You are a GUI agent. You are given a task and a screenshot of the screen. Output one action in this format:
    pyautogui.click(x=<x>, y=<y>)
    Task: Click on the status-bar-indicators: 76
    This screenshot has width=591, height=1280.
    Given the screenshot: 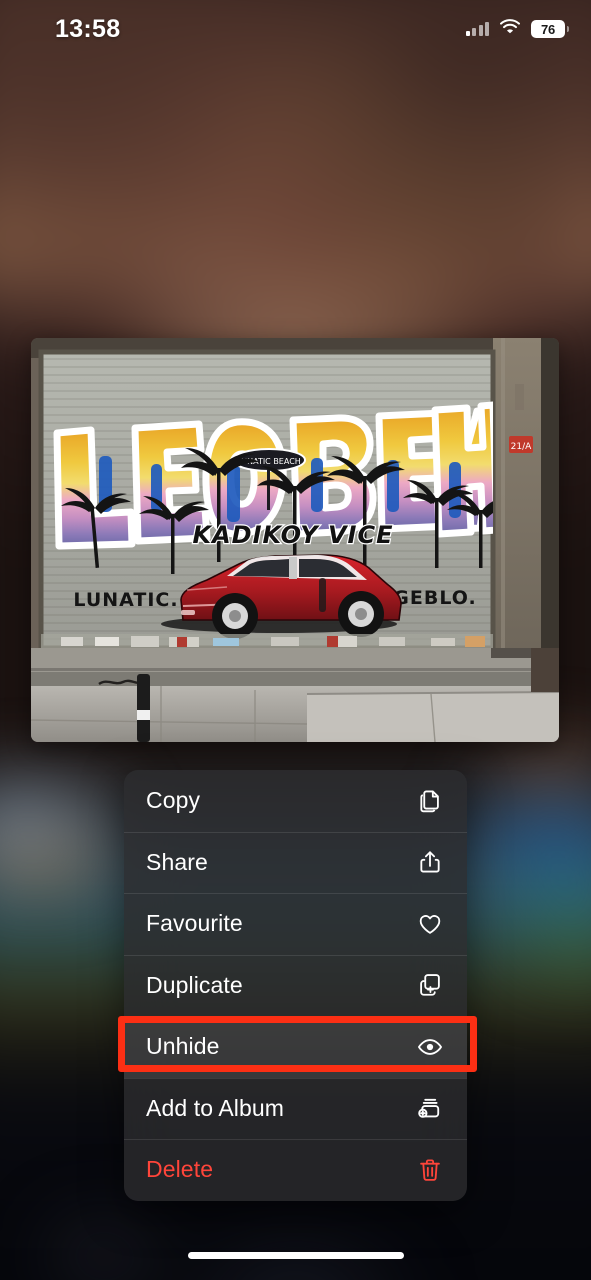 What is the action you would take?
    pyautogui.click(x=517, y=29)
    